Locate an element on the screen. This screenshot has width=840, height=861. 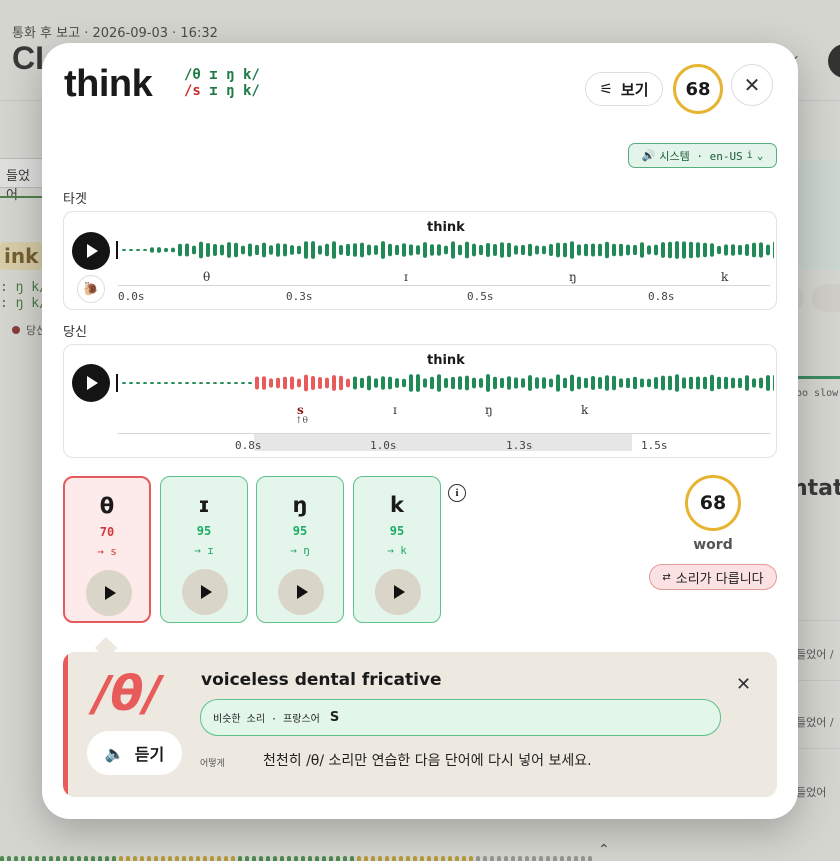
speaker-icon: 🔈 is located at coordinates (114, 753).